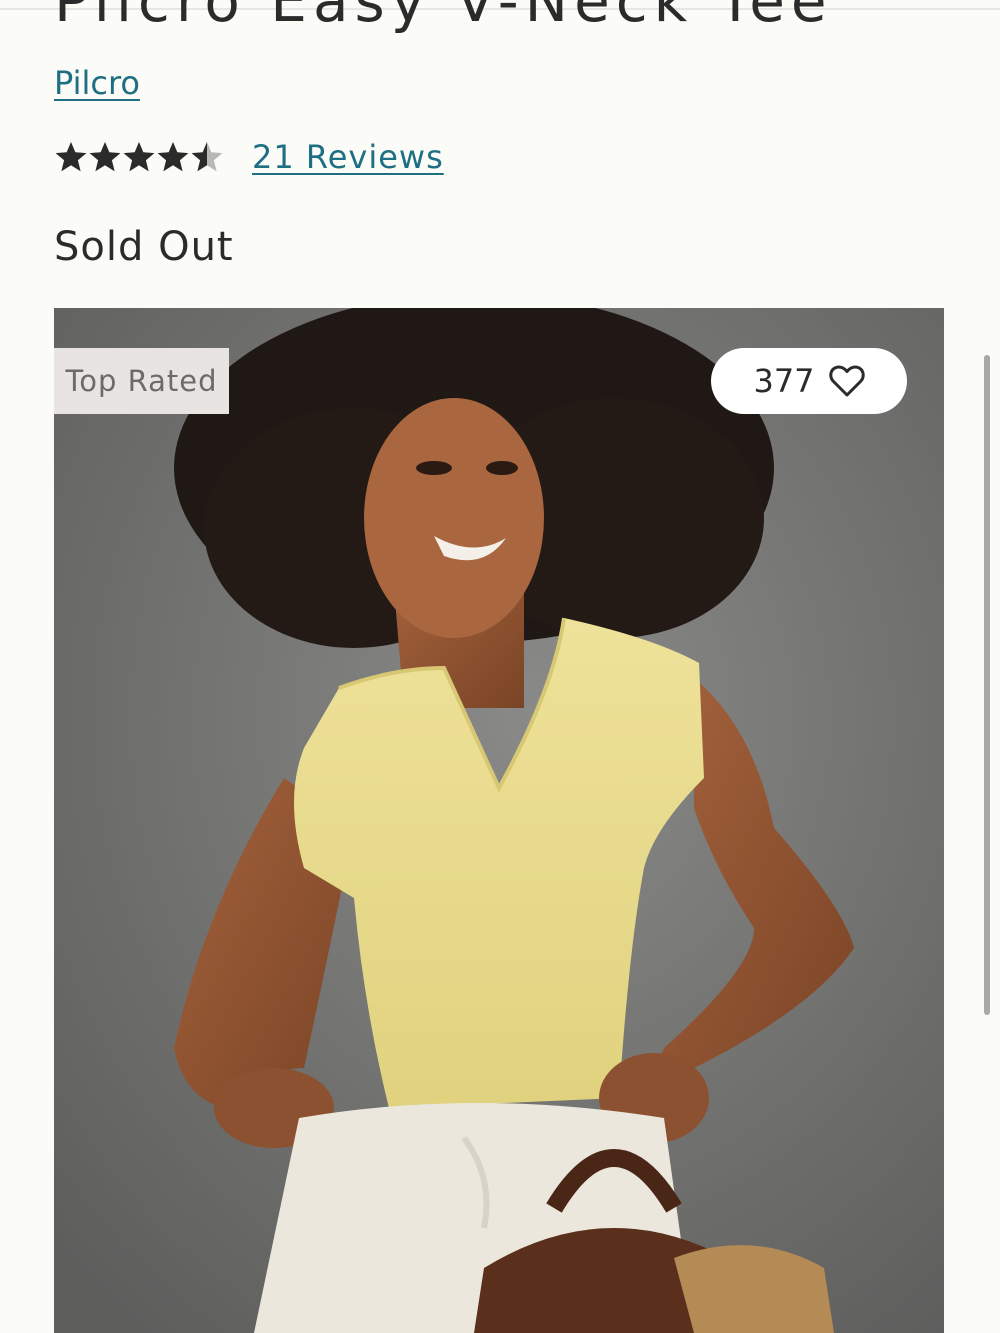 Image resolution: width=1000 pixels, height=1333 pixels. I want to click on heart-outline-icon, so click(846, 381).